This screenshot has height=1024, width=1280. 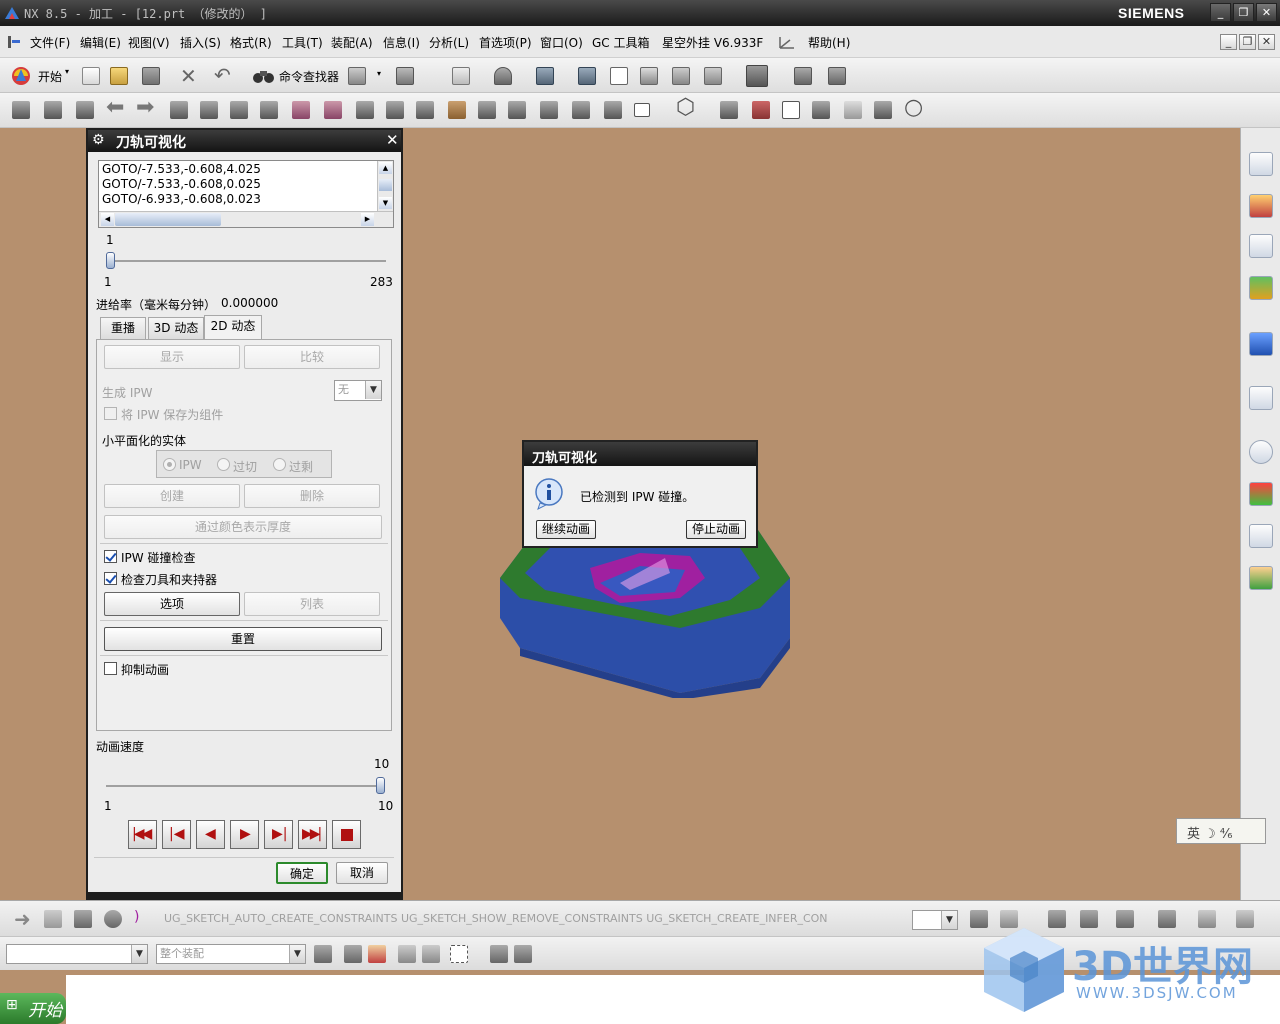 I want to click on system-materials-icon, so click(x=1261, y=494).